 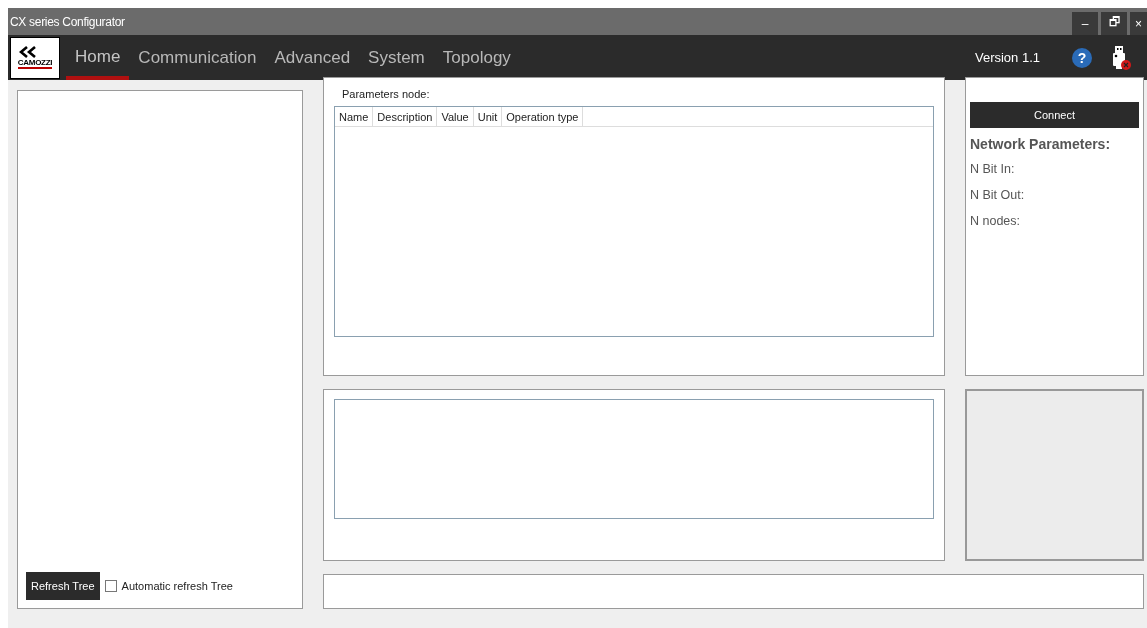 I want to click on checkbox-label: Automatic refresh Tree, so click(x=177, y=586).